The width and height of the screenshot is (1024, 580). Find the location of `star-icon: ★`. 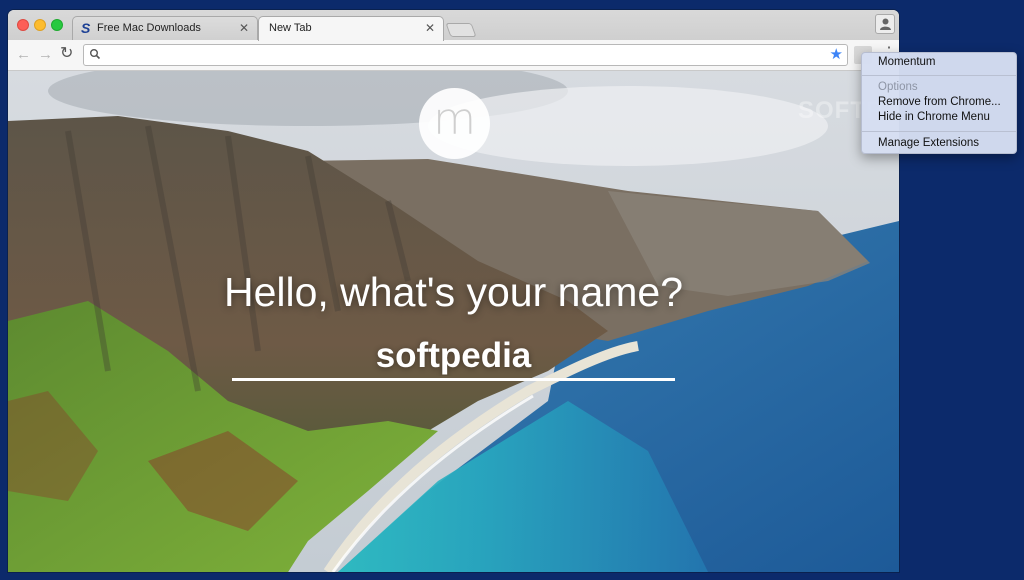

star-icon: ★ is located at coordinates (836, 55).